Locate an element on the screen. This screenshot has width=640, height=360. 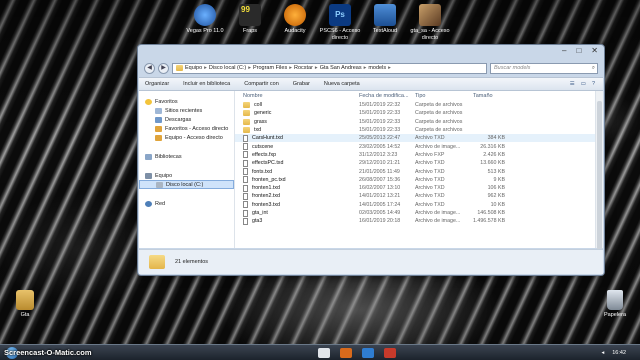
file-size: 1.496.578 KB is located at coordinates (489, 221).